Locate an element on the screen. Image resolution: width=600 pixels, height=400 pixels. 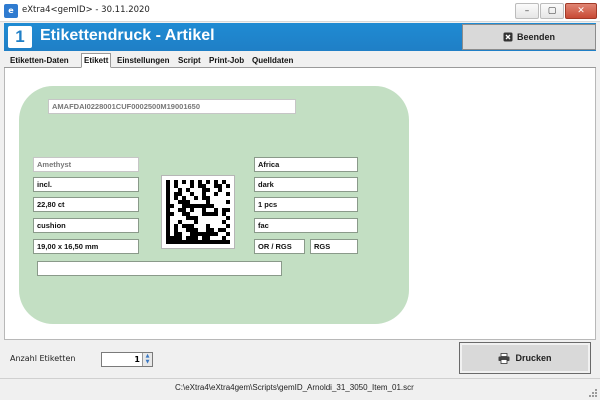
treatment-code-field: RGS is located at coordinates (334, 246).